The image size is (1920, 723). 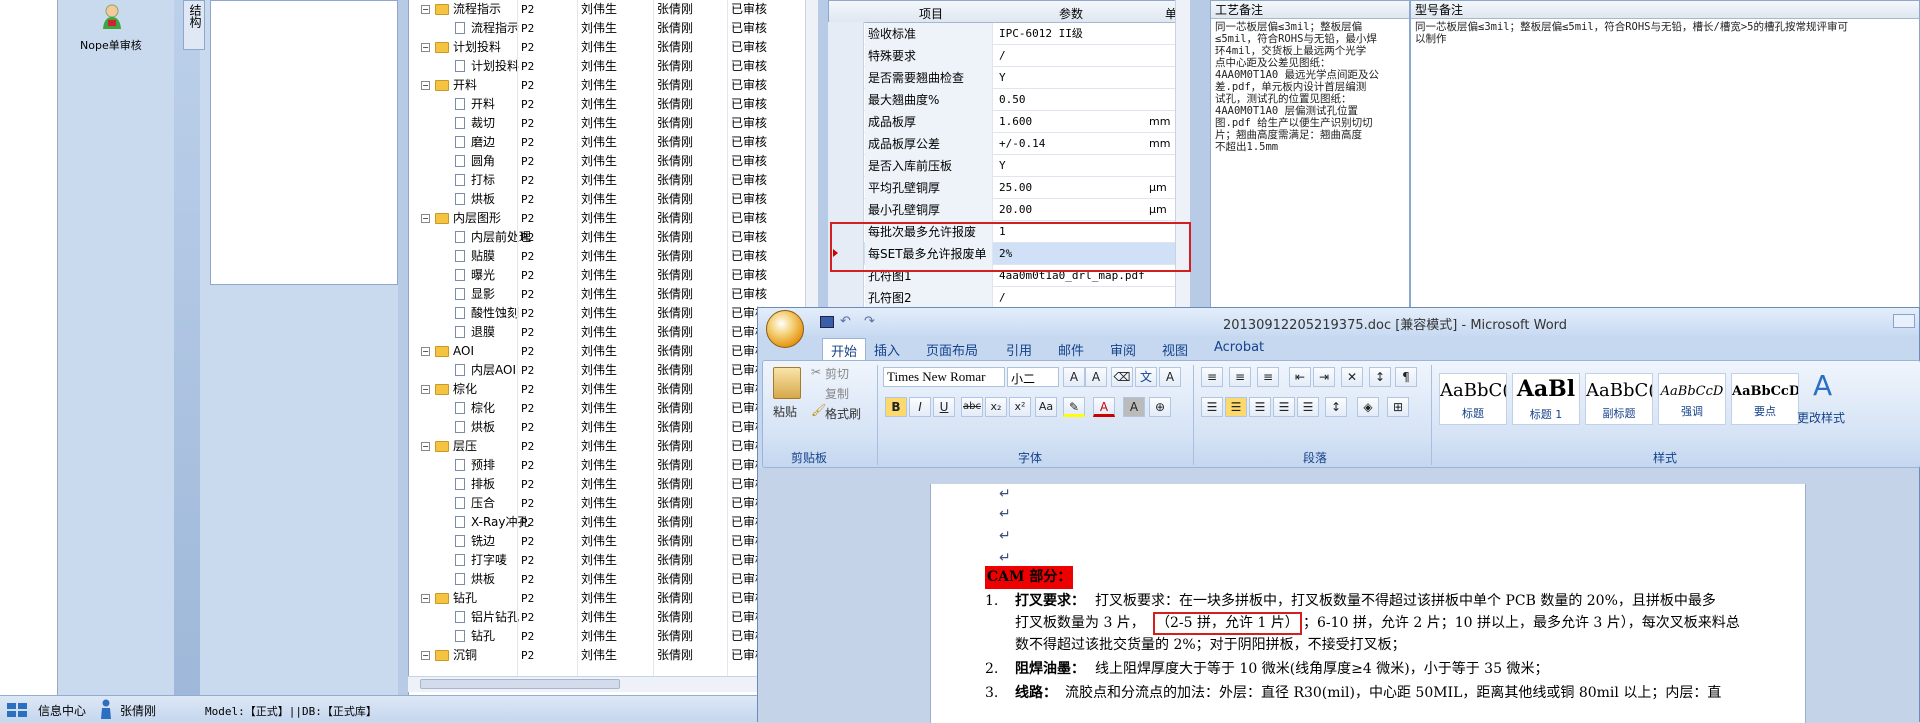 What do you see at coordinates (614, 161) in the screenshot?
I see `tree-row: 圆角 P2 刘伟生 张倩刚 已审核` at bounding box center [614, 161].